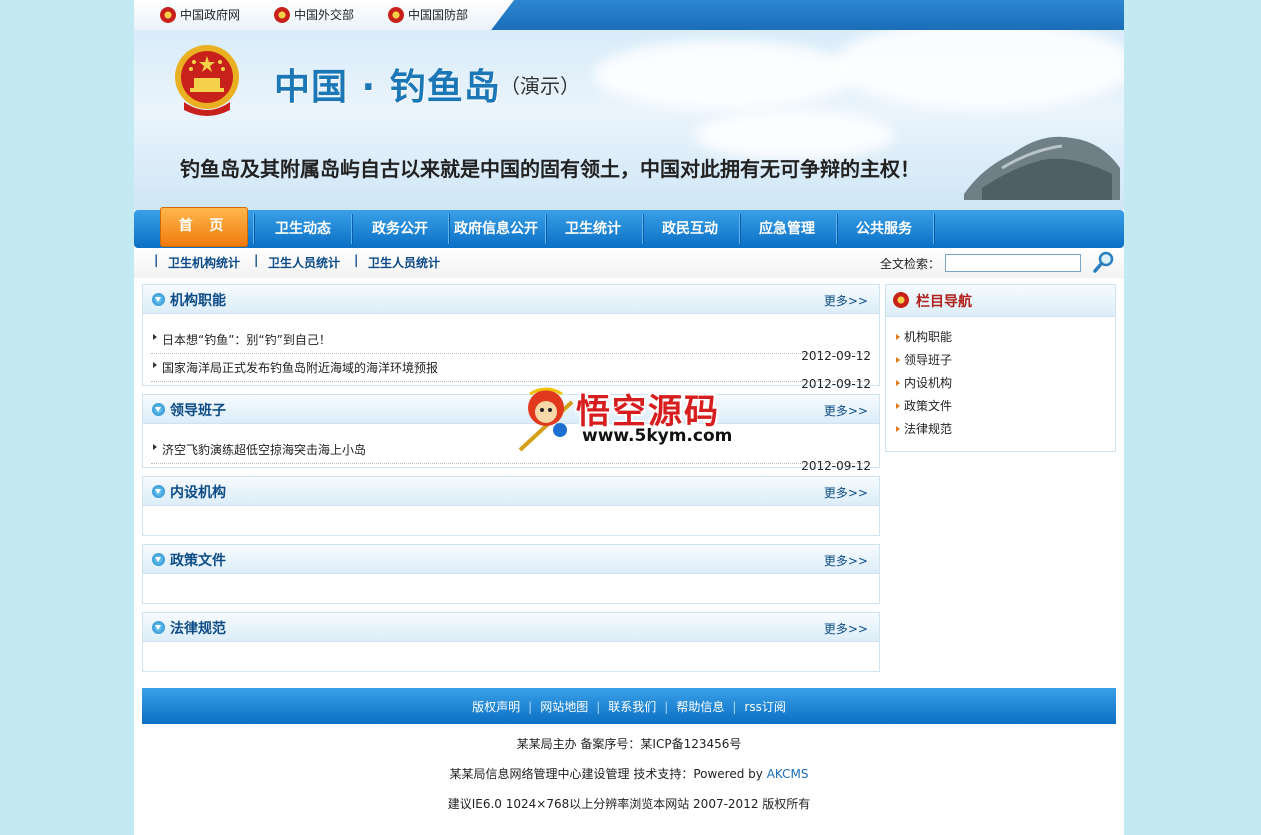  Describe the element at coordinates (629, 263) in the screenshot. I see `sub-nav-bar: | 卫生机构统计 | 卫生人员统计 | 卫生人员统计 全文检索：` at that location.